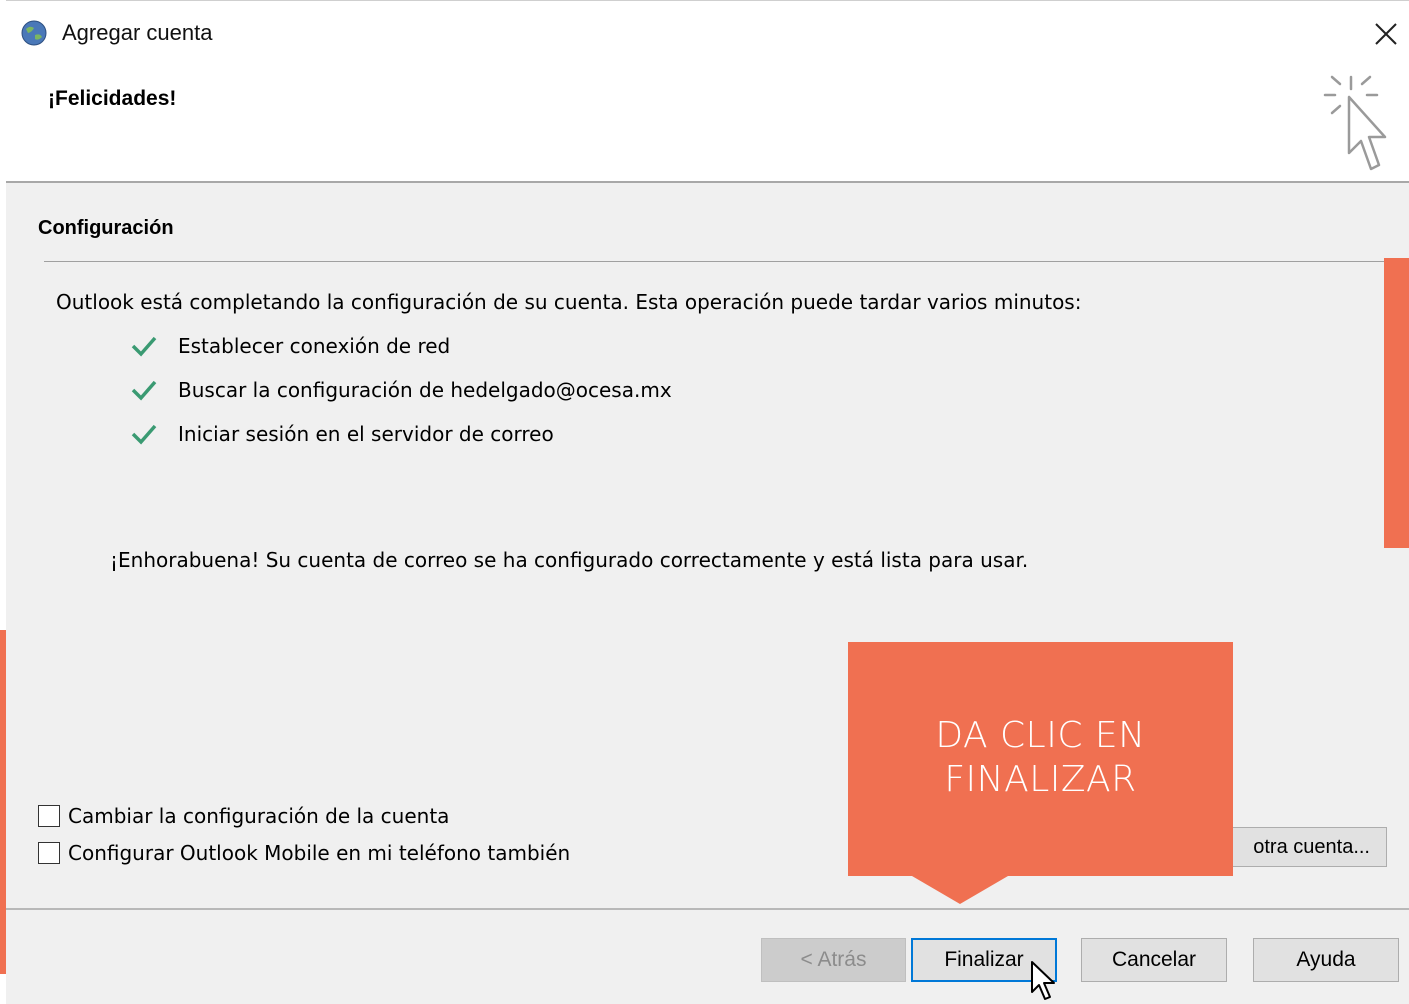 This screenshot has height=1004, width=1409. I want to click on section-title: Configuración, so click(106, 228).